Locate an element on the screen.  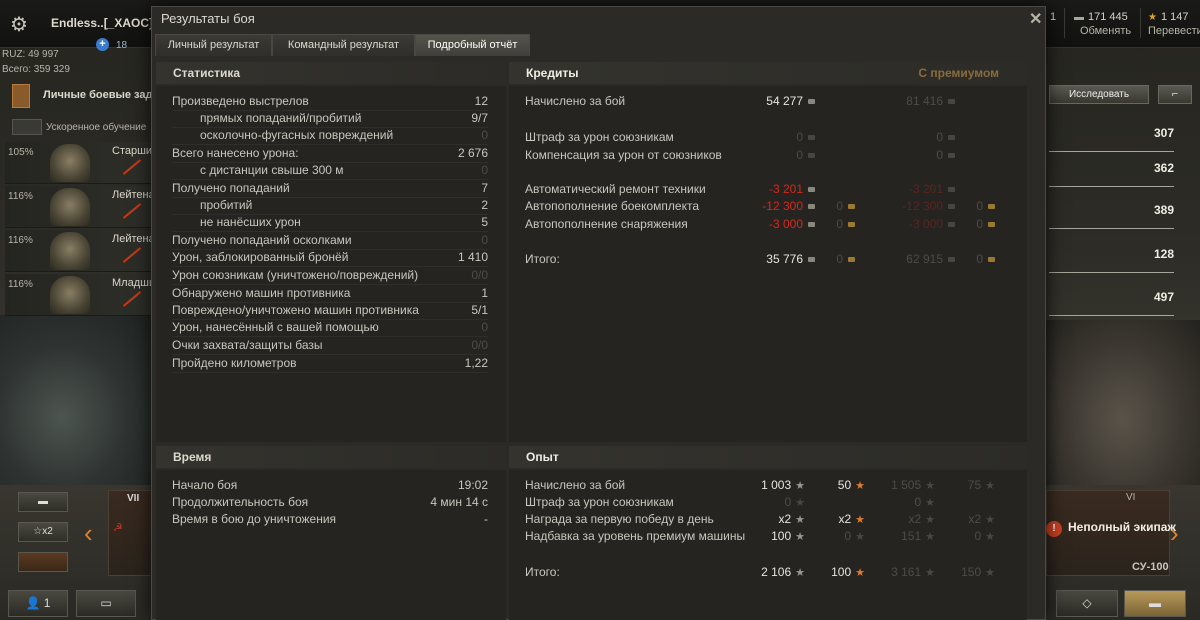
battle-button: ▬ is located at coordinates (1155, 603).